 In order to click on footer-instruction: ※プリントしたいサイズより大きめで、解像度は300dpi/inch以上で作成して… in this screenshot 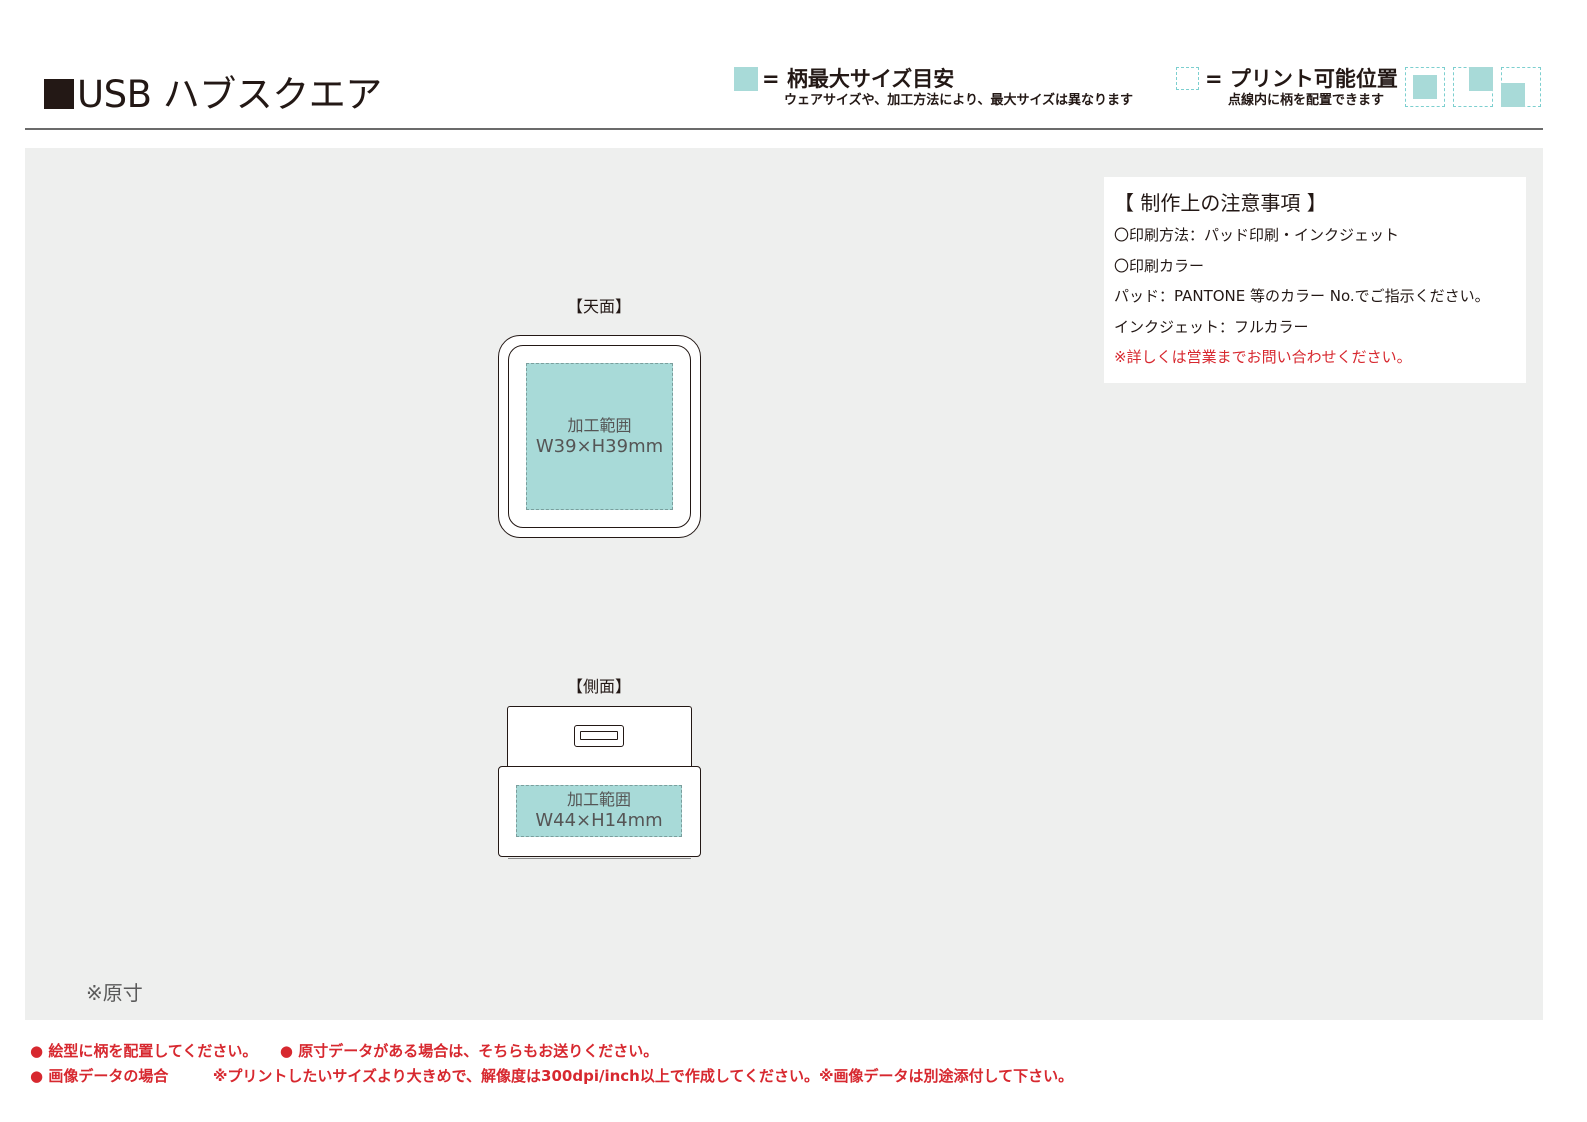, I will do `click(643, 1076)`.